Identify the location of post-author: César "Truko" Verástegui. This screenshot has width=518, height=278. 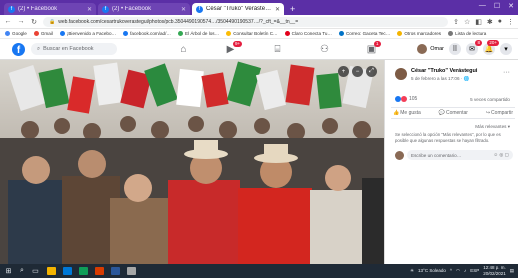
(444, 71).